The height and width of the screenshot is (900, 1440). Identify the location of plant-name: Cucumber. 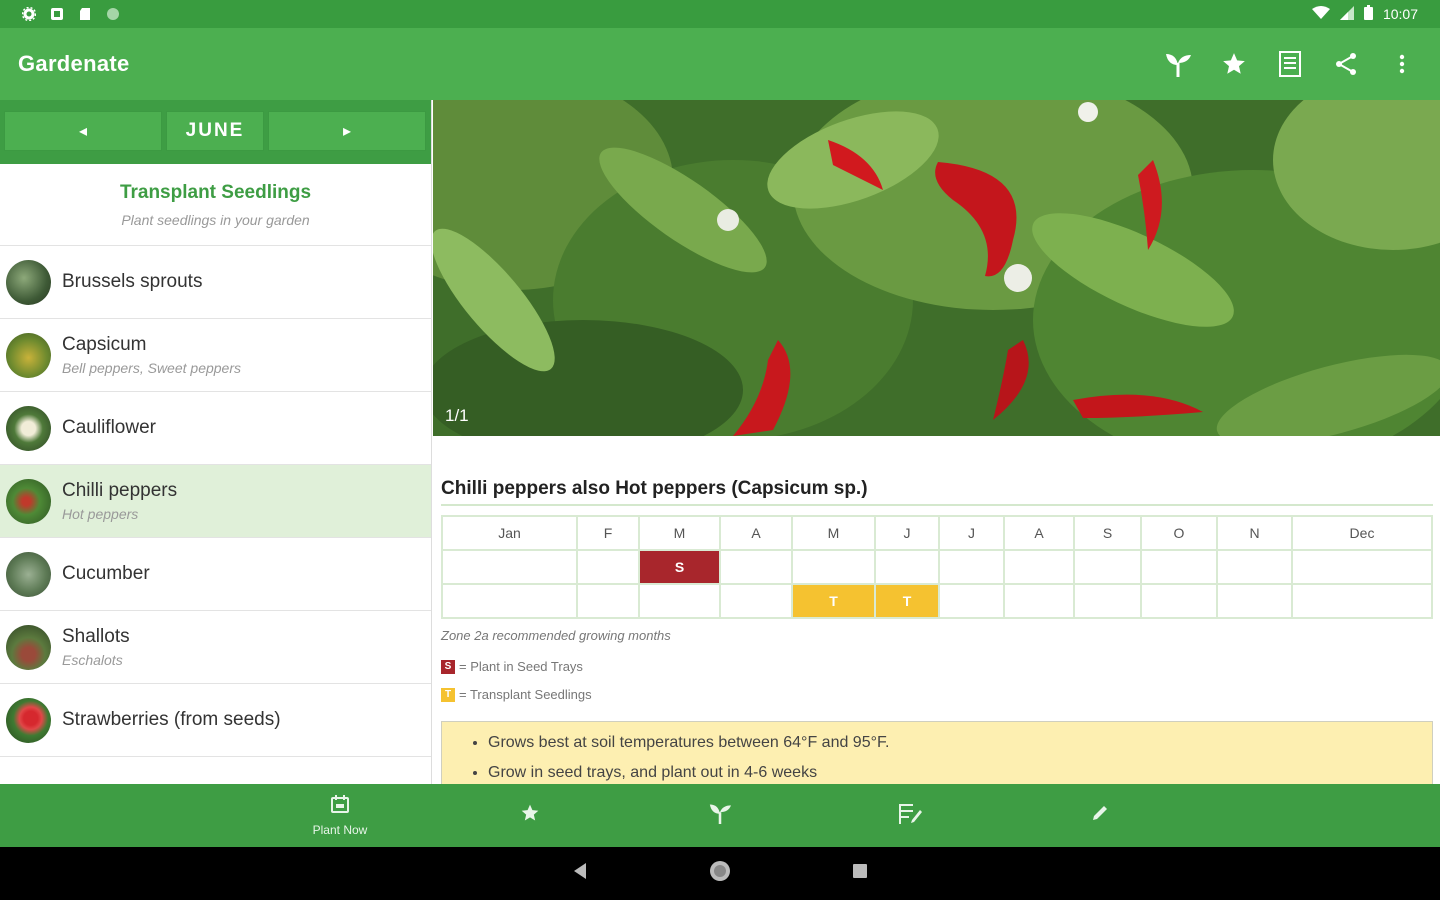
(106, 573).